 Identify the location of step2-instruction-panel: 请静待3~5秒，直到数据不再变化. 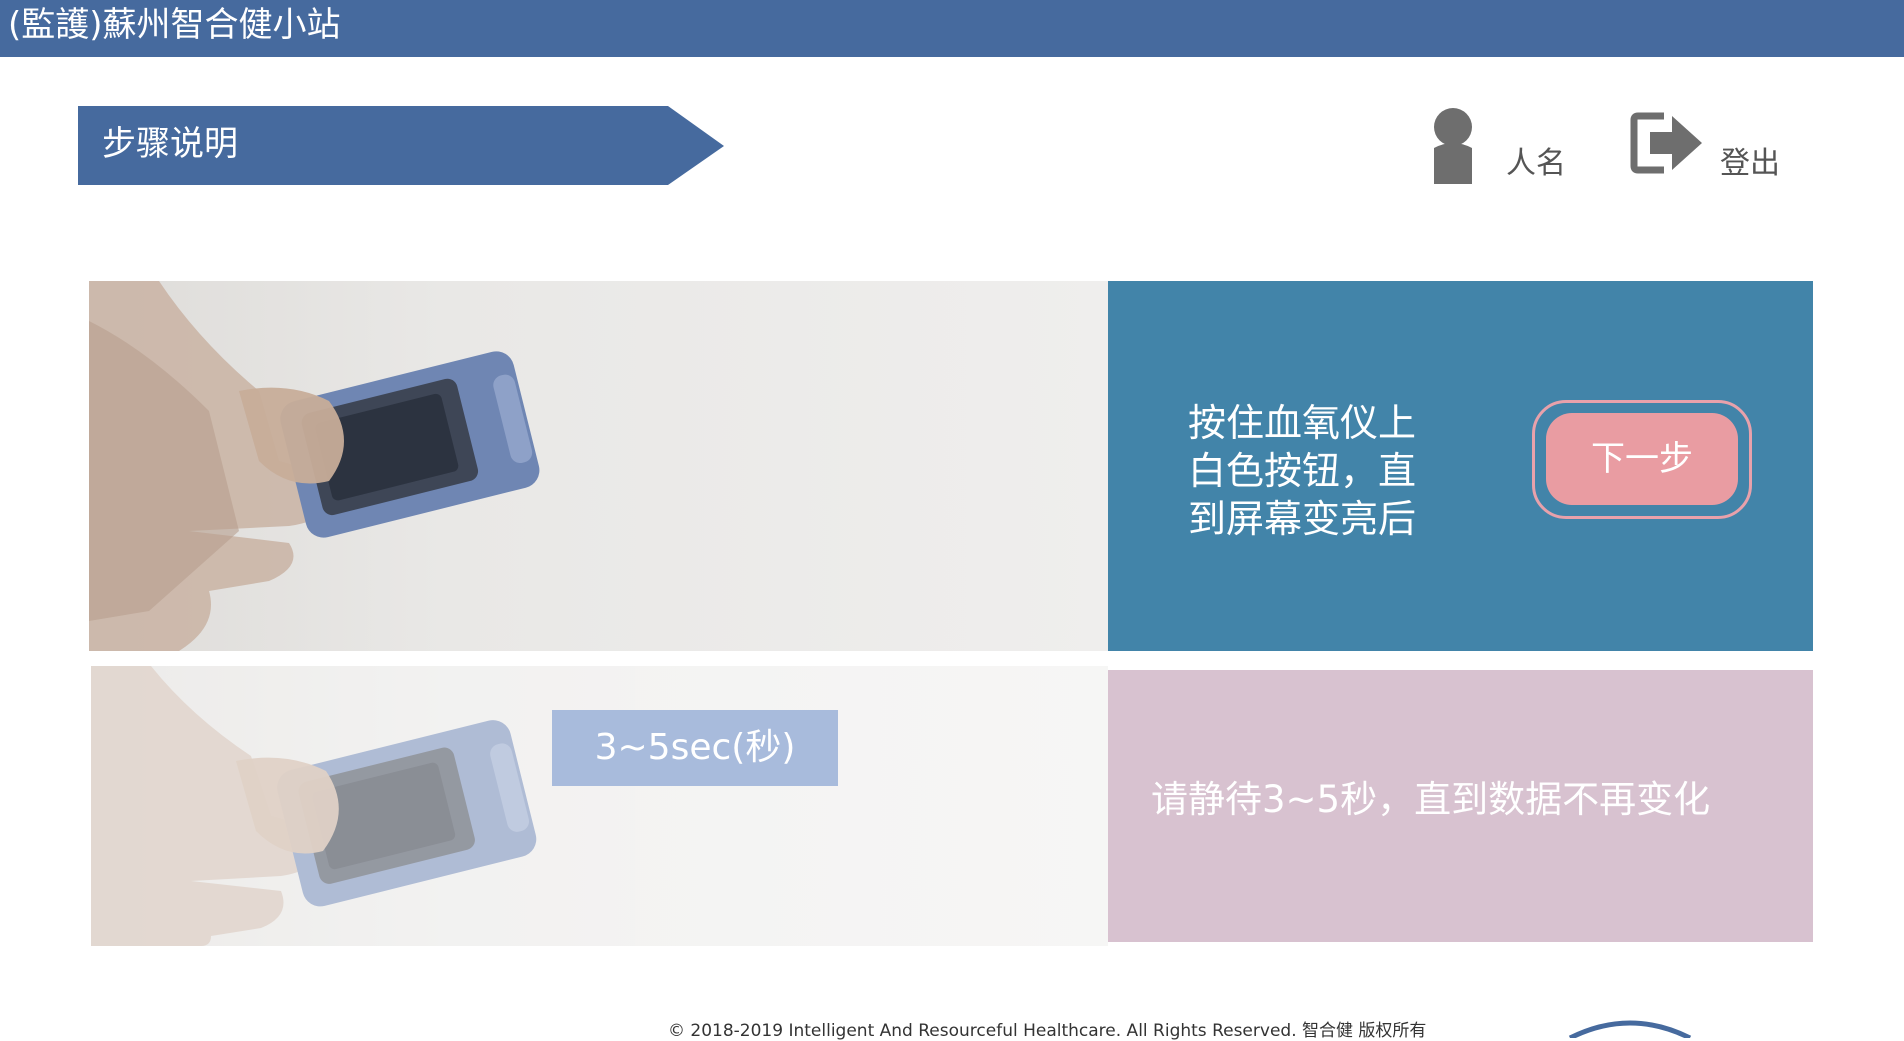
(1460, 806).